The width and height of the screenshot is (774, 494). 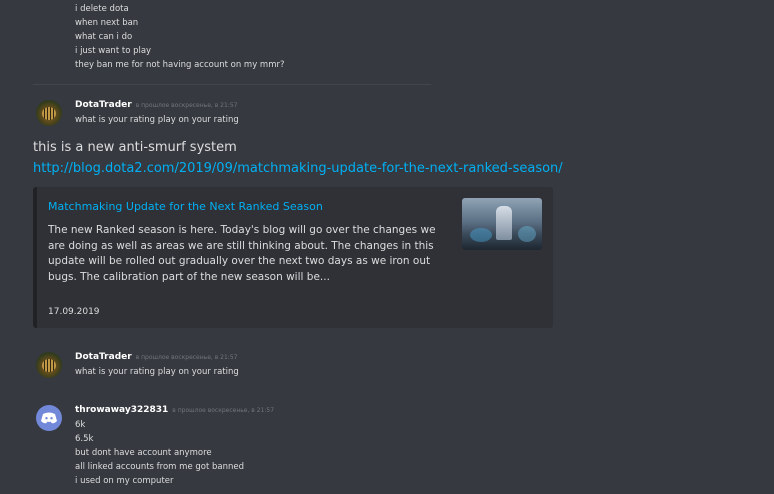 What do you see at coordinates (124, 481) in the screenshot?
I see `message-line: i used on my computer` at bounding box center [124, 481].